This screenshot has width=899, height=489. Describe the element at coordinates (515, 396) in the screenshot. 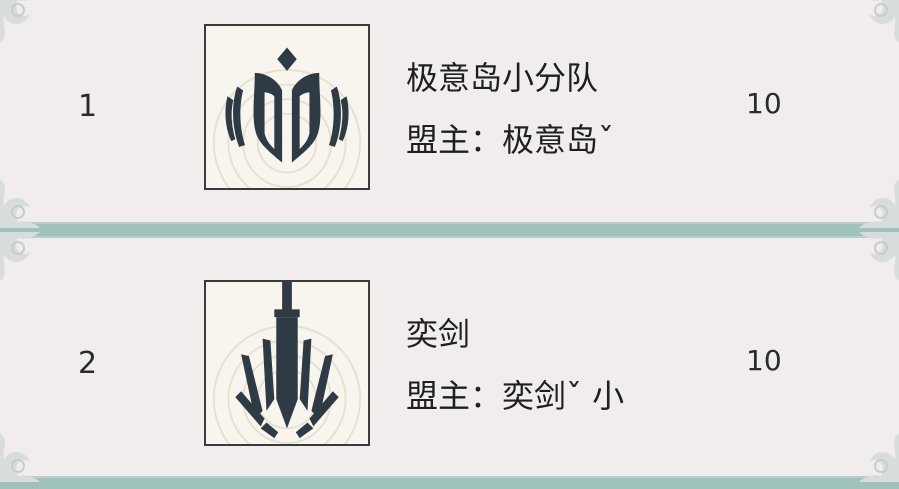

I see `alliance-leader: 盟主：奕剑ˇ 小` at that location.